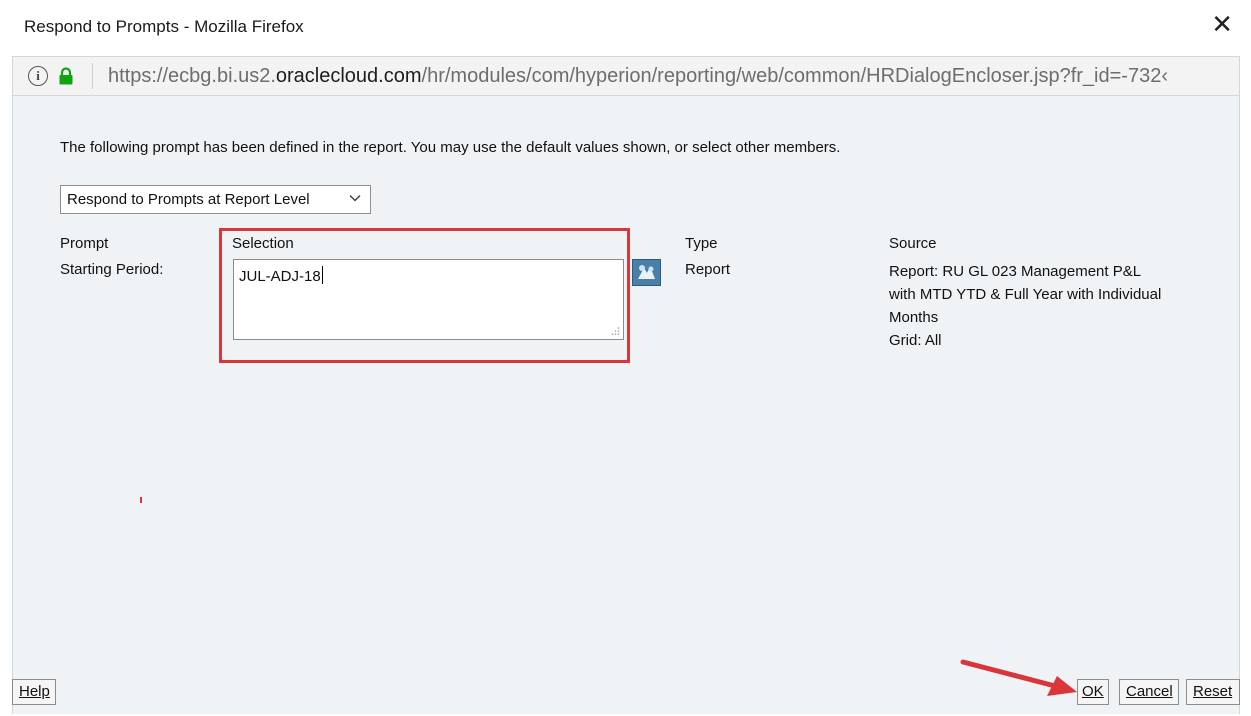 The image size is (1251, 716). What do you see at coordinates (38, 76) in the screenshot?
I see `info-icon: i` at bounding box center [38, 76].